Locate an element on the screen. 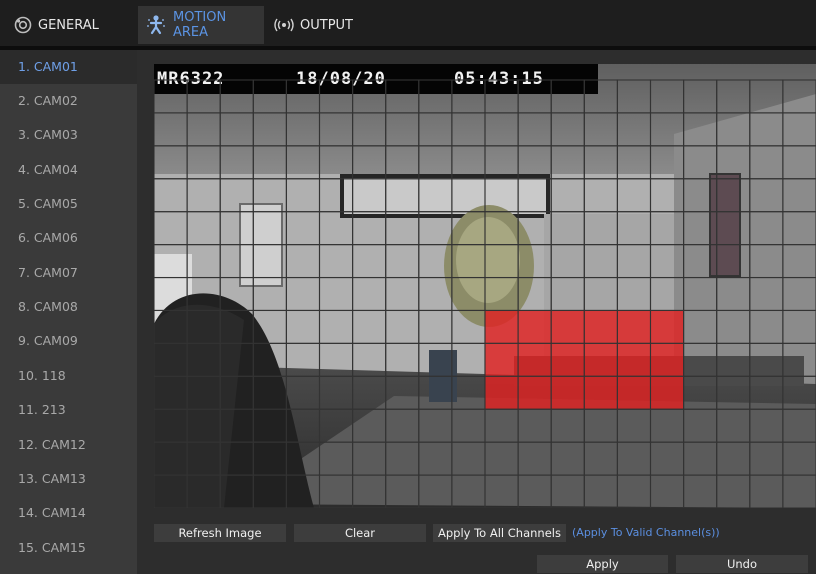 This screenshot has height=574, width=816. tab-output: OUTPUT is located at coordinates (323, 25).